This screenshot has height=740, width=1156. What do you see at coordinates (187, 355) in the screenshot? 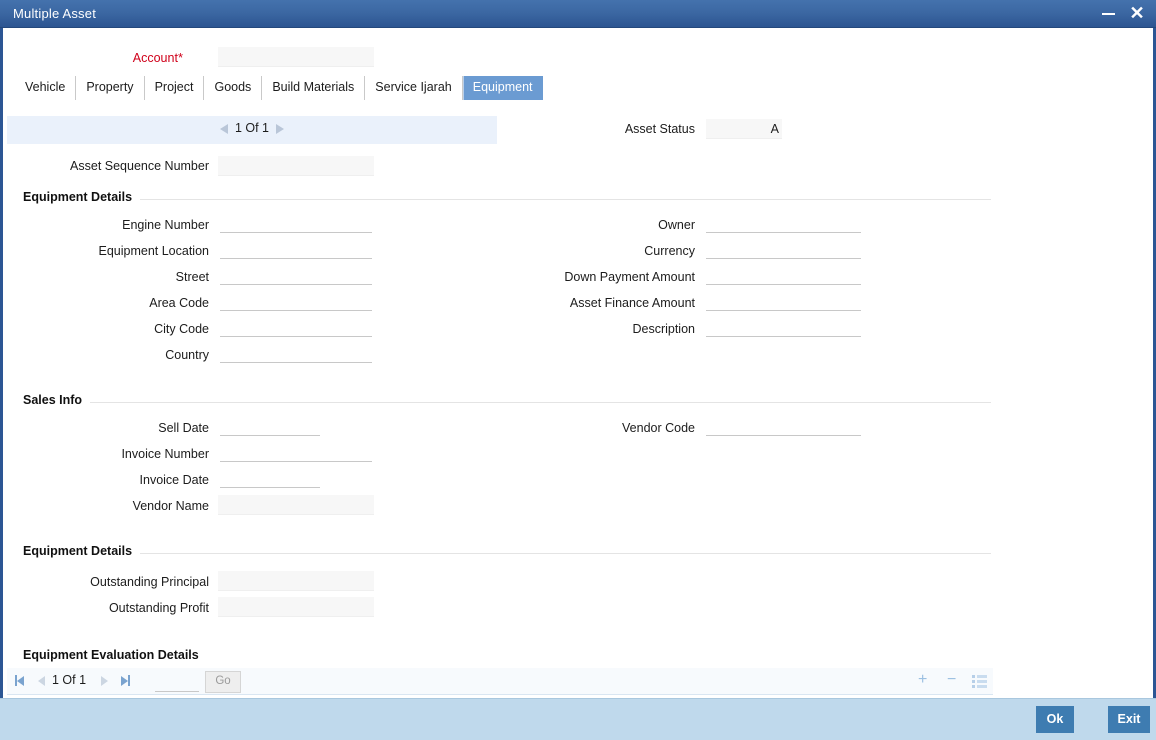
I see `country-label: Country` at bounding box center [187, 355].